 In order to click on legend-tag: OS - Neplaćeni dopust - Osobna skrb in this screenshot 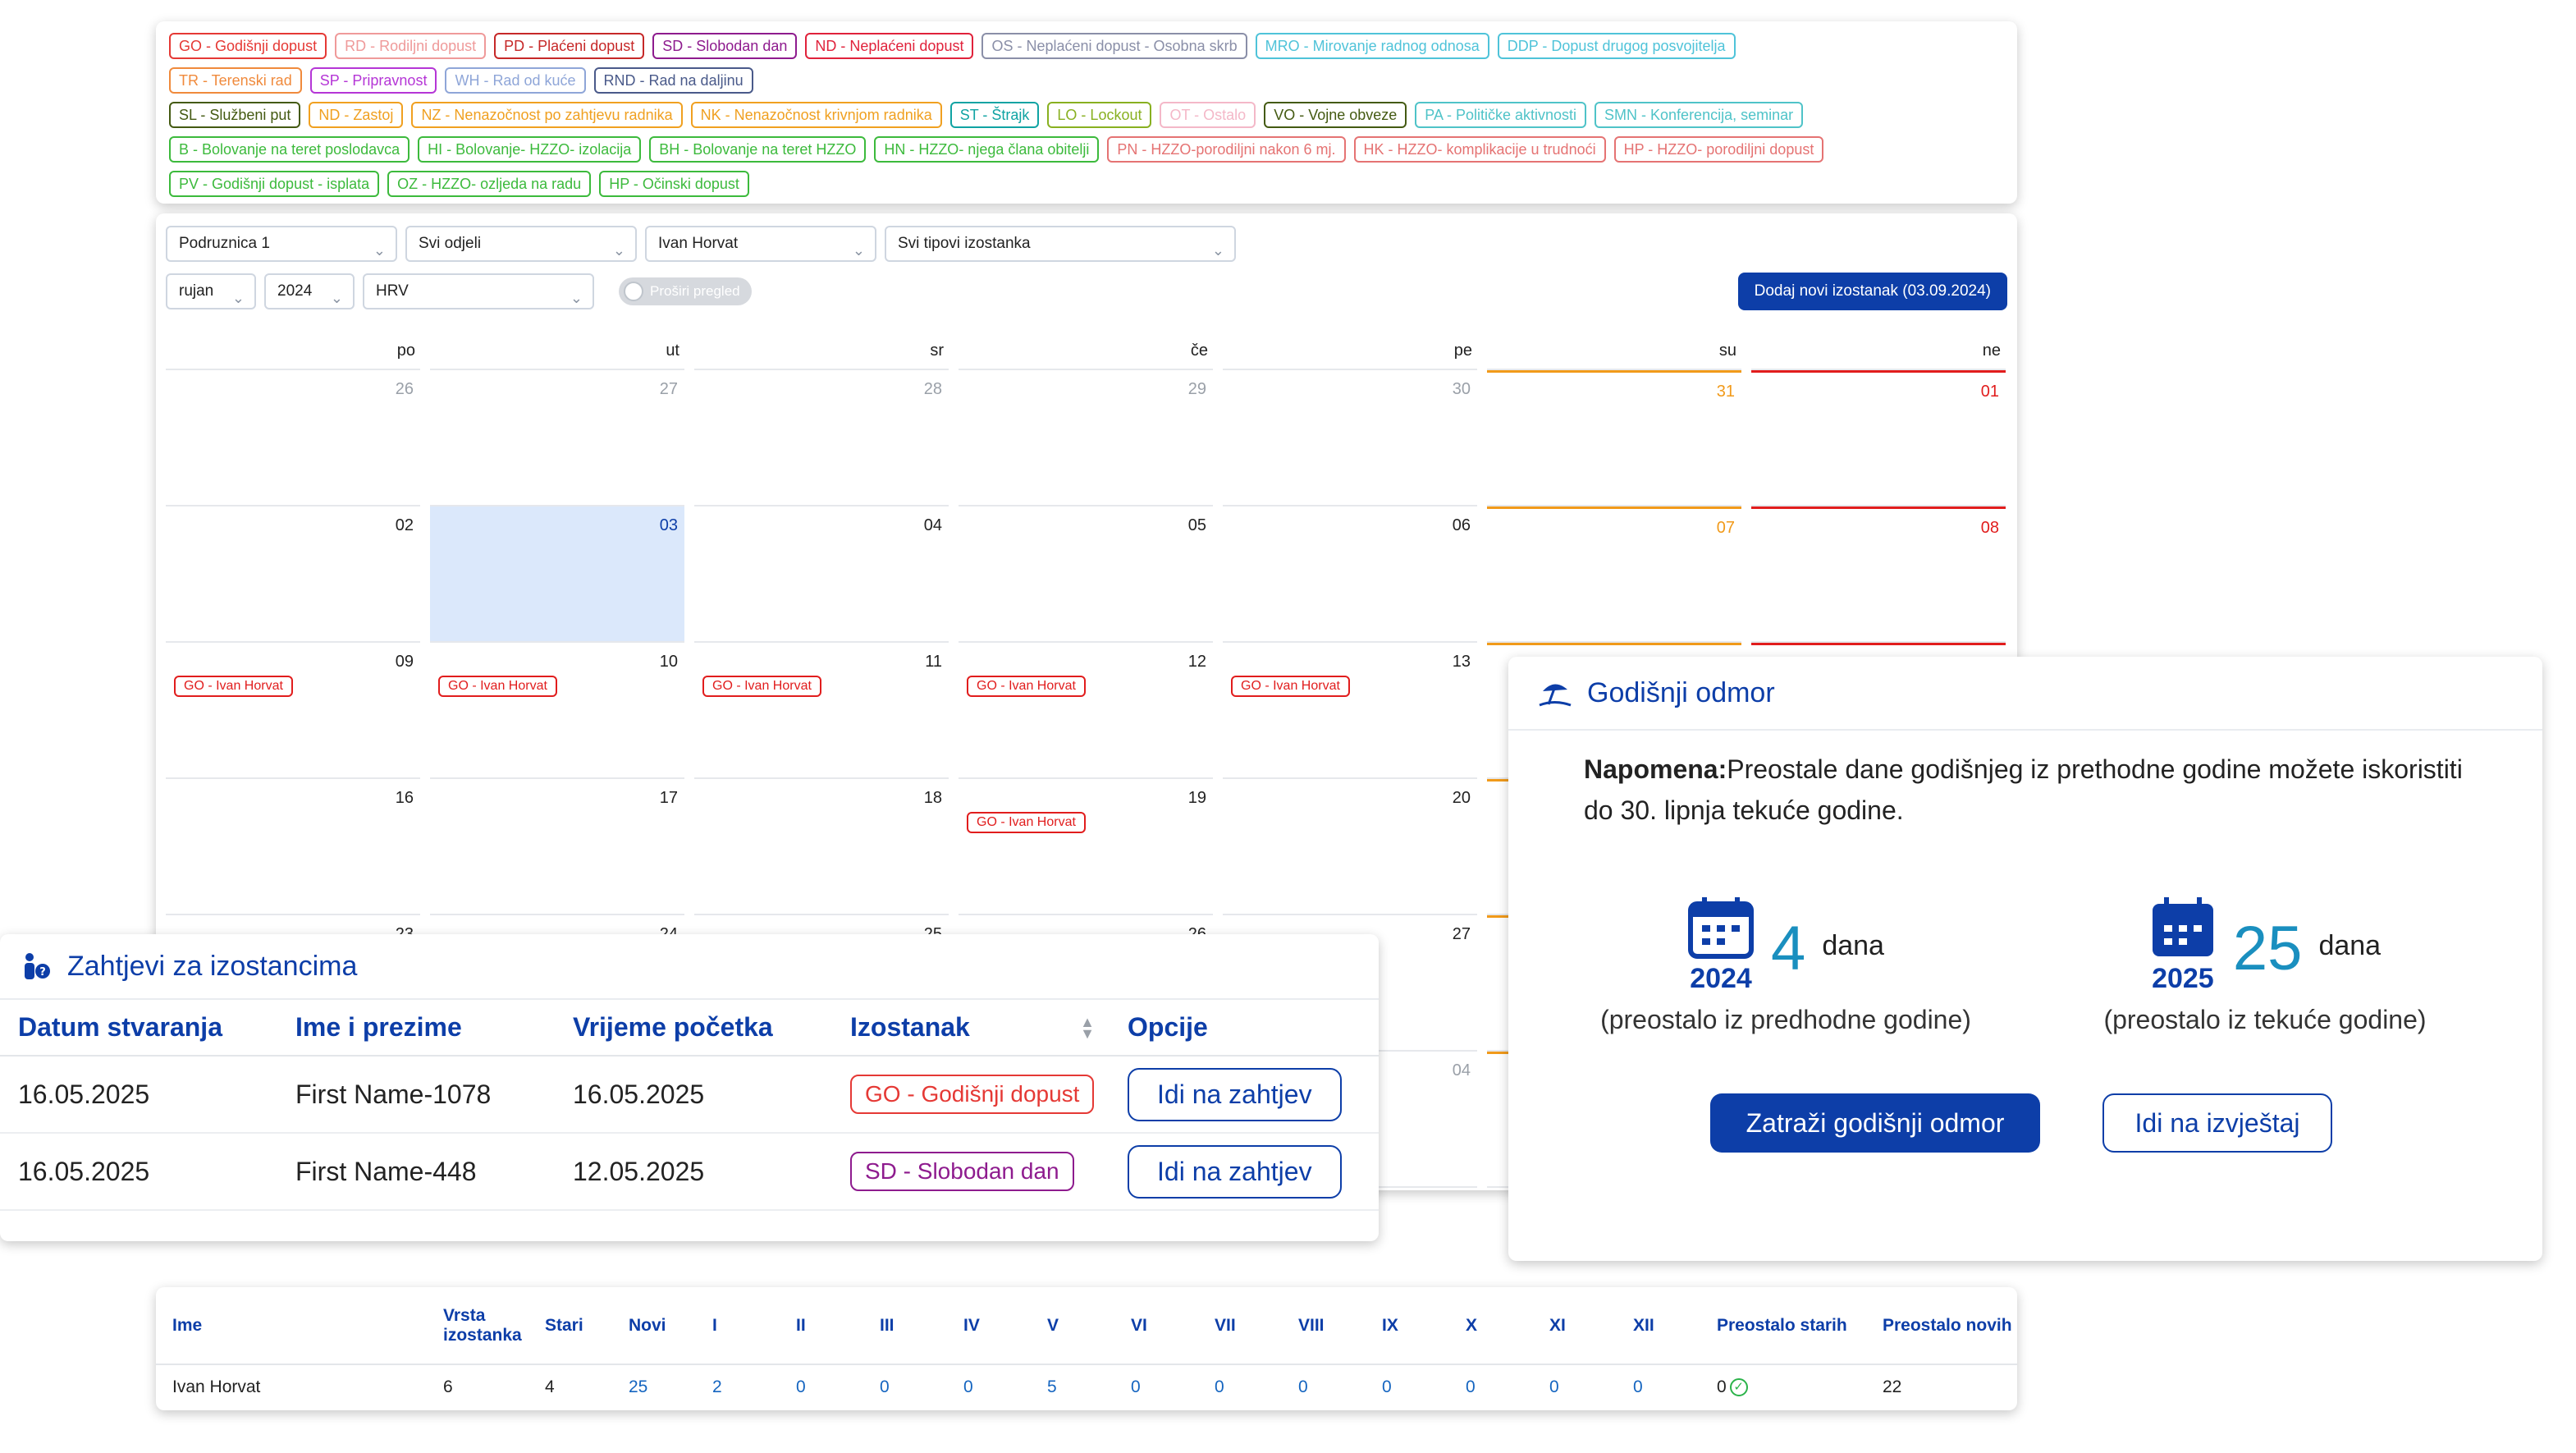, I will do `click(1114, 46)`.